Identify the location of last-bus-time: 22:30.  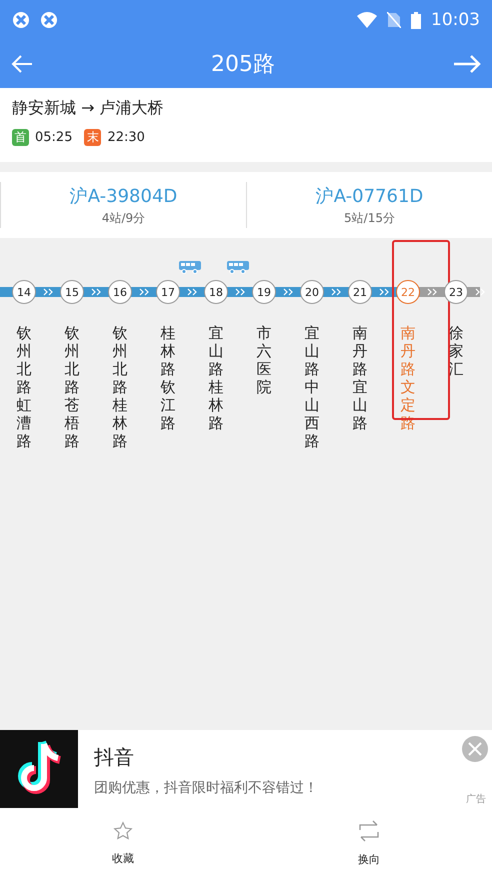
(126, 137).